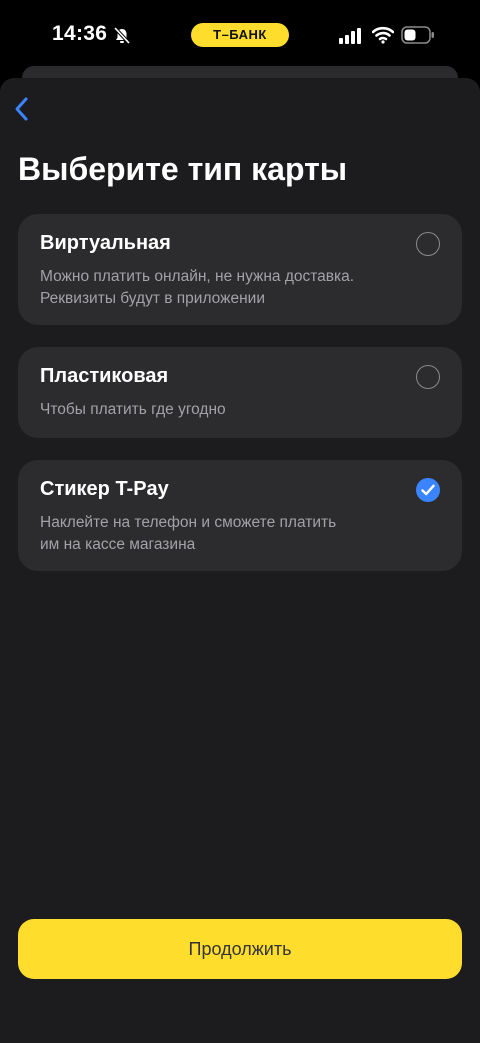 Image resolution: width=480 pixels, height=1043 pixels. I want to click on option-plastic-card: Пластиковая Чтобы платить где угодно, so click(240, 392).